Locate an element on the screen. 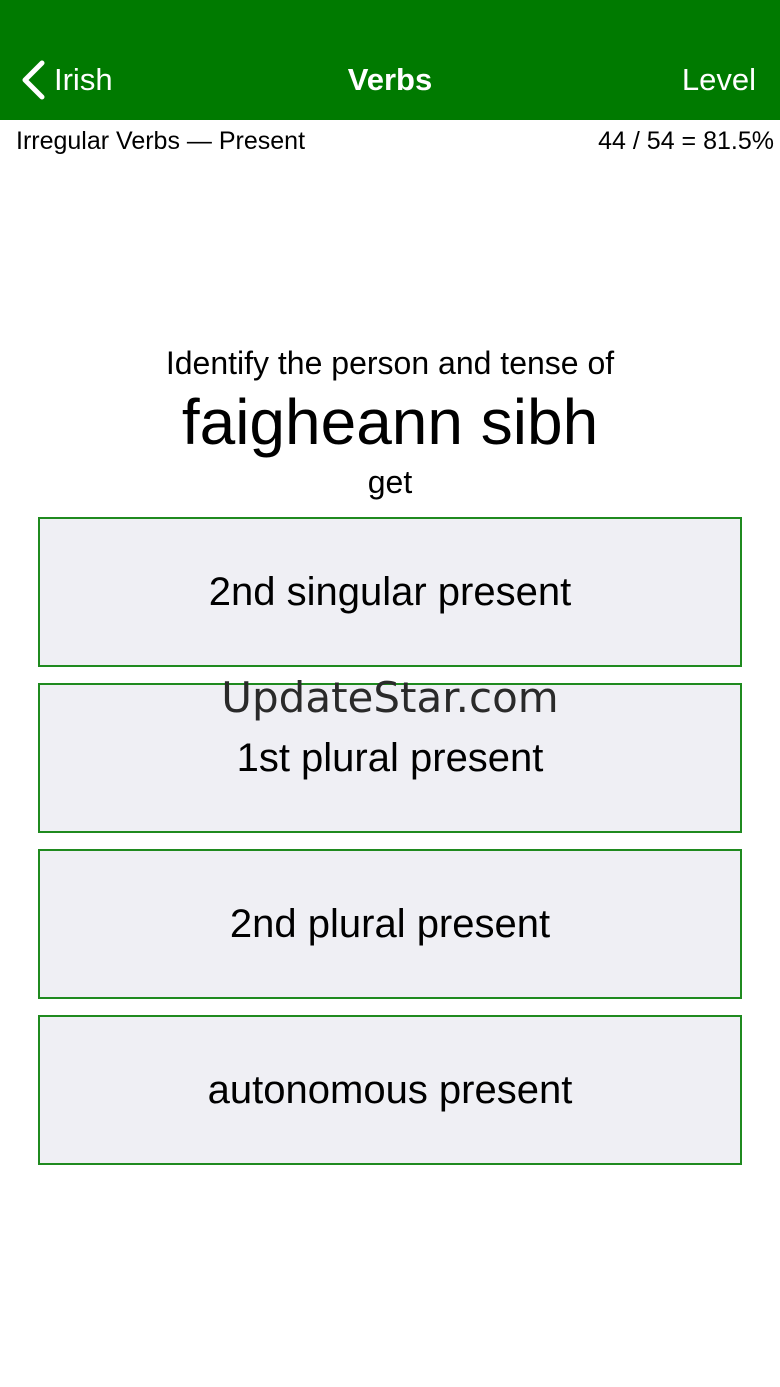 This screenshot has width=780, height=1387. answer-option-4: autonomous present is located at coordinates (390, 1090).